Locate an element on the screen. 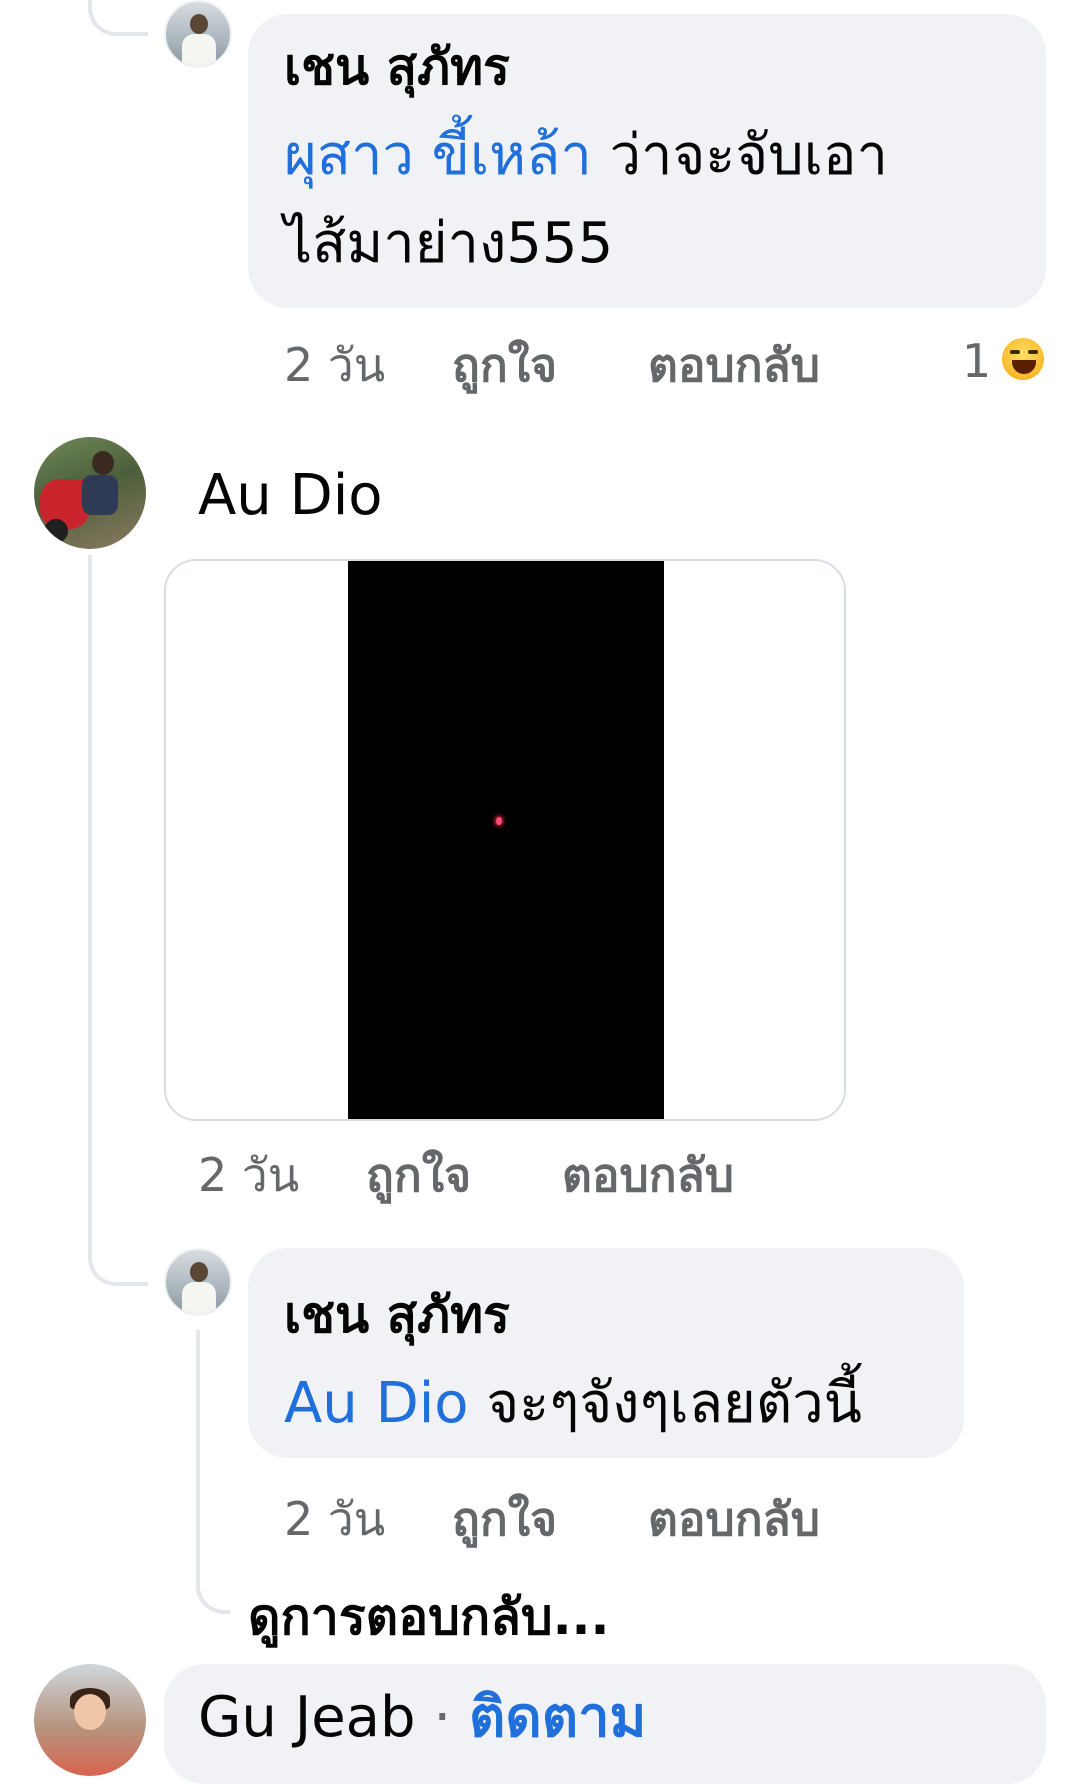 This screenshot has height=1784, width=1080. reaction-count: 1 is located at coordinates (976, 361).